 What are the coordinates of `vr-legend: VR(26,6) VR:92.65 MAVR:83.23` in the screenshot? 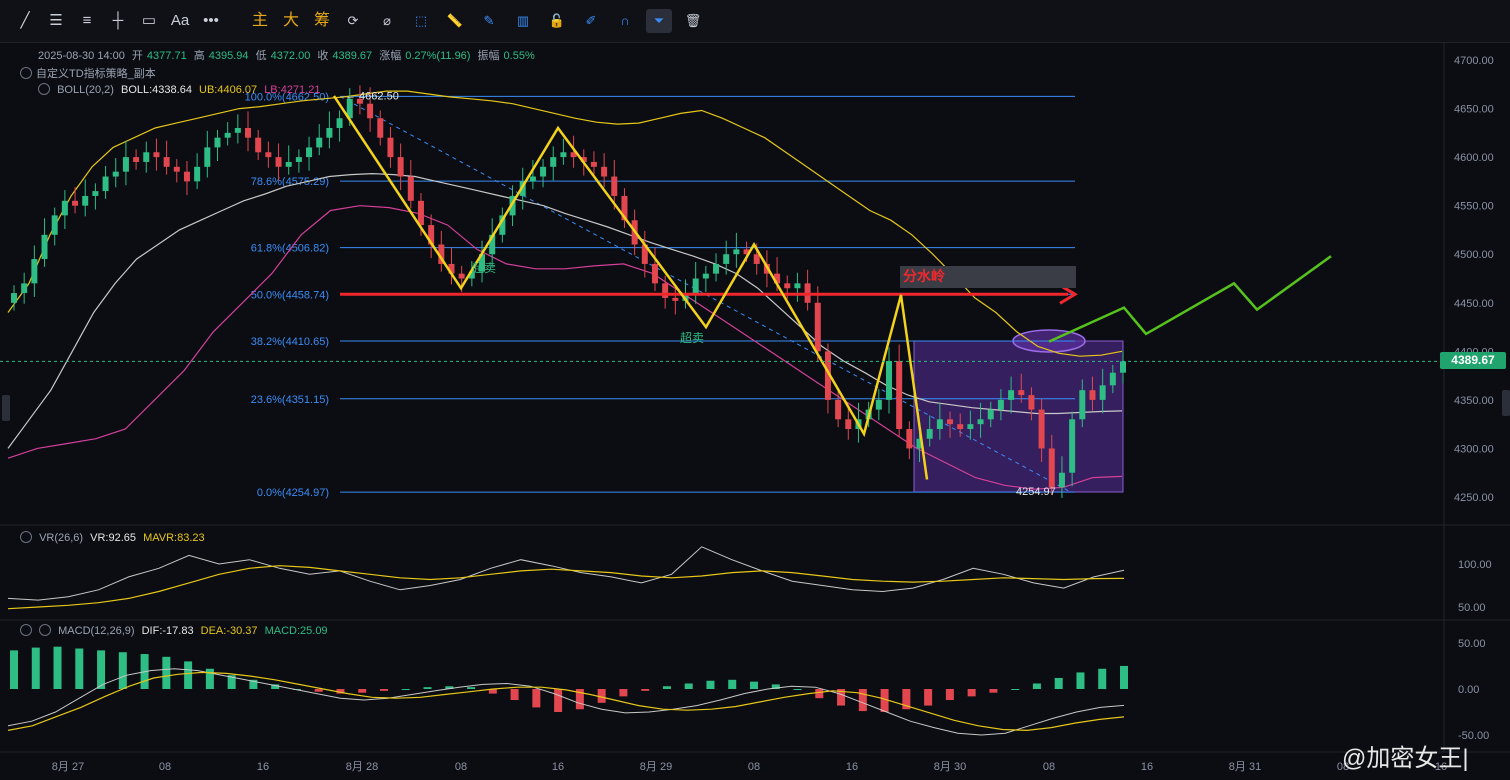 It's located at (114, 537).